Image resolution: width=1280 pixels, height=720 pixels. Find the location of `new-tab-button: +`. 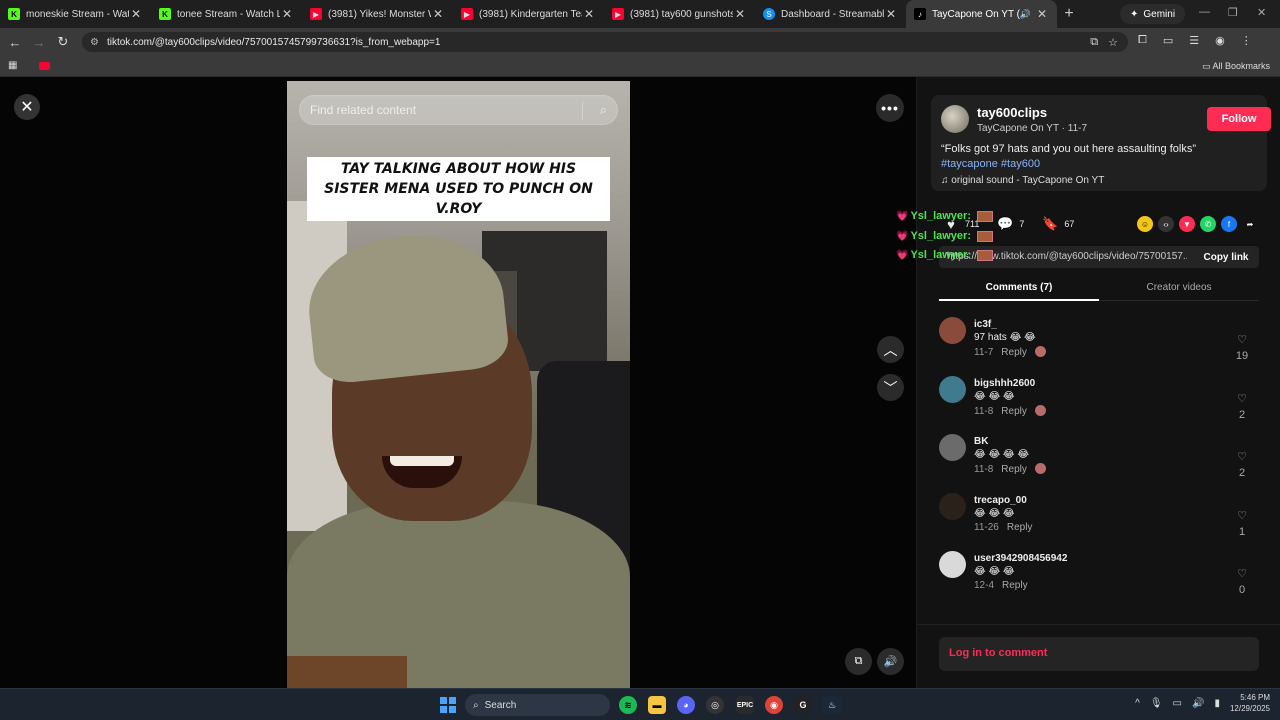

new-tab-button: + is located at coordinates (1069, 14).